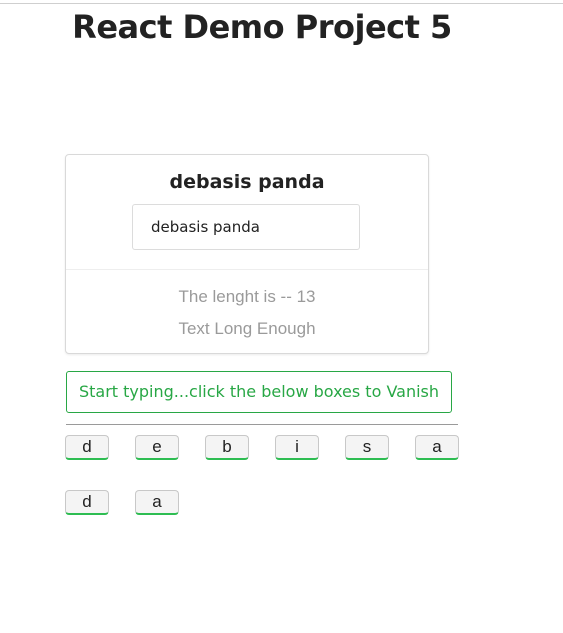 This screenshot has width=563, height=633. I want to click on char-box: b, so click(227, 447).